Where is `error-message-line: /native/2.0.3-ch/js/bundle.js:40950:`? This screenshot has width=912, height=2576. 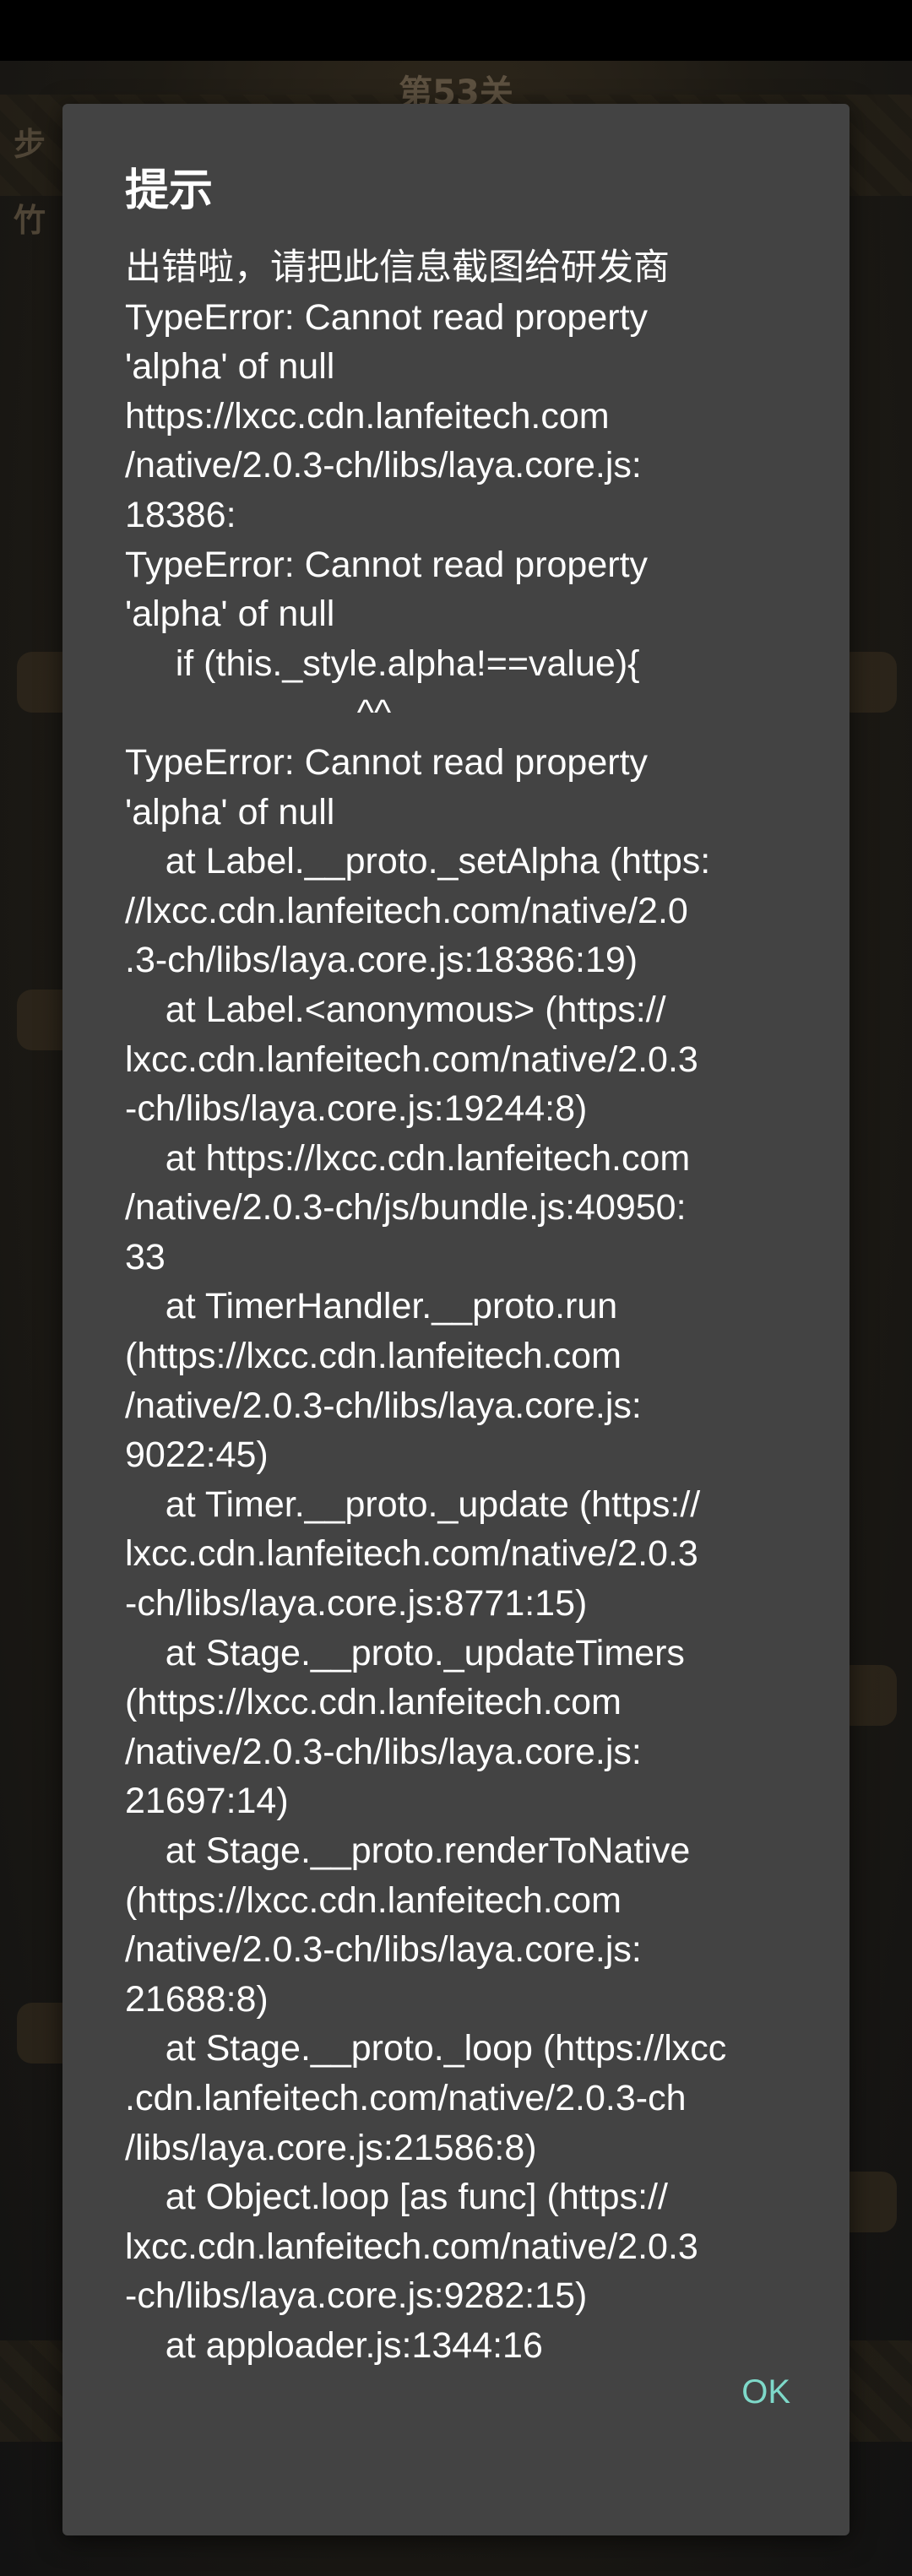
error-message-line: /native/2.0.3-ch/js/bundle.js:40950: is located at coordinates (406, 1207).